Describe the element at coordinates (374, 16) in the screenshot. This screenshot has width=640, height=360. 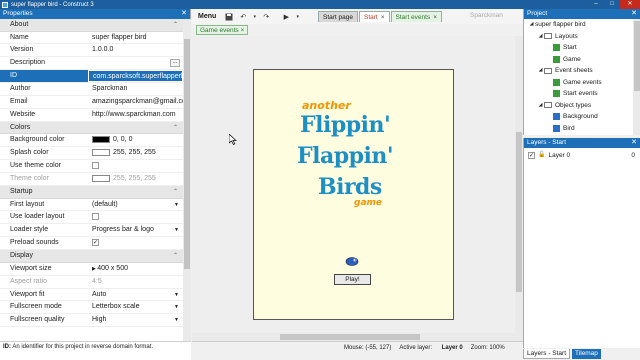
I see `tab-start: Start ×` at that location.